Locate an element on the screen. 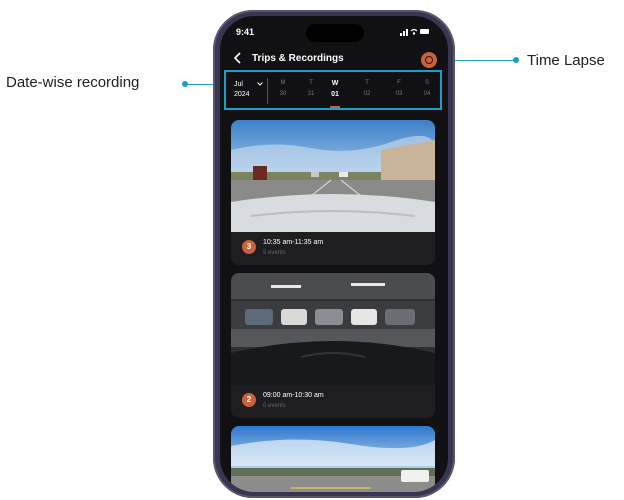 The height and width of the screenshot is (500, 624). day-date: 03 is located at coordinates (399, 94).